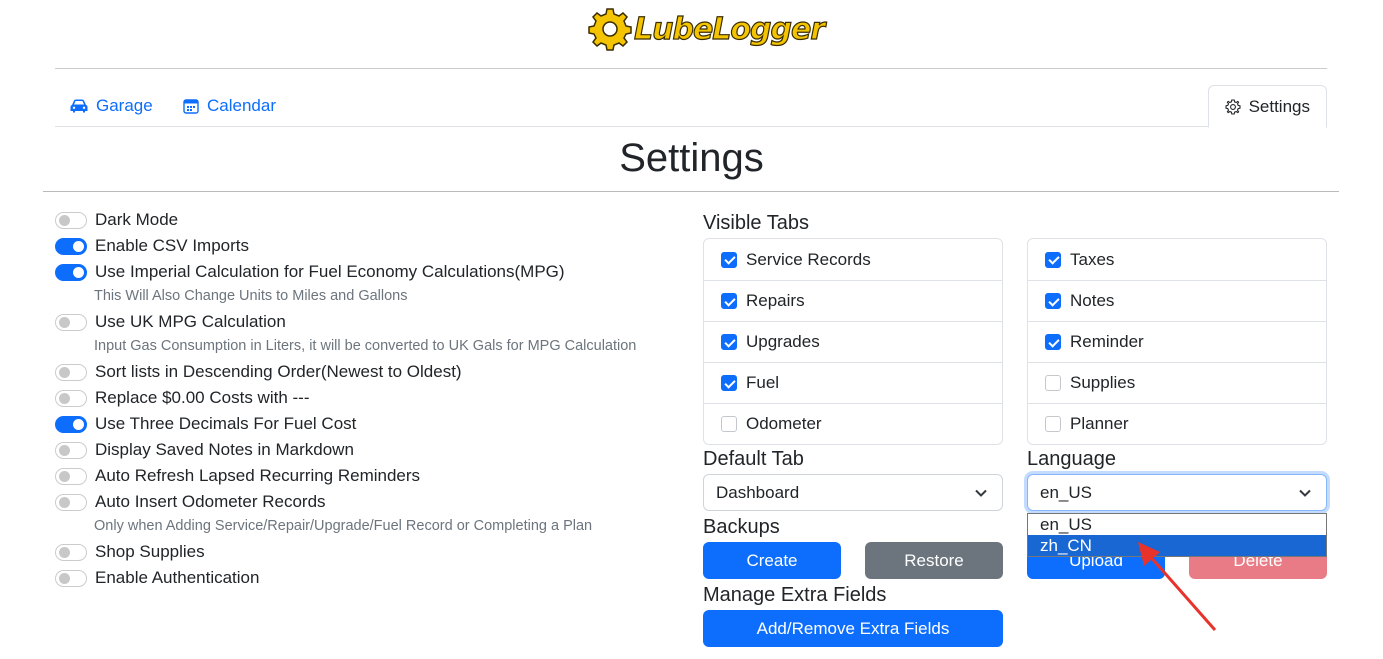 The height and width of the screenshot is (659, 1383). Describe the element at coordinates (1177, 382) in the screenshot. I see `visible-tab-item: Supplies` at that location.